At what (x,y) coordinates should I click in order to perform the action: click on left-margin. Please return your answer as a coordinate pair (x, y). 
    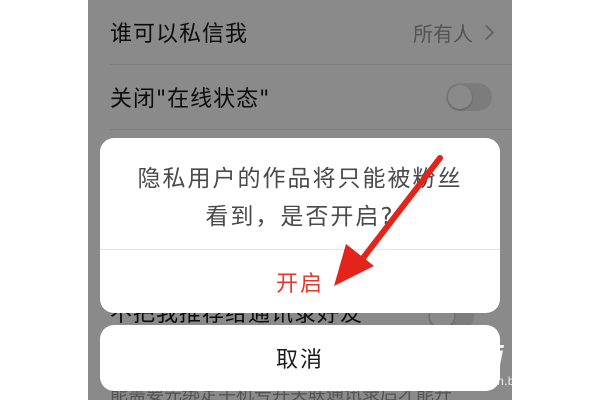
    Looking at the image, I should click on (44, 200).